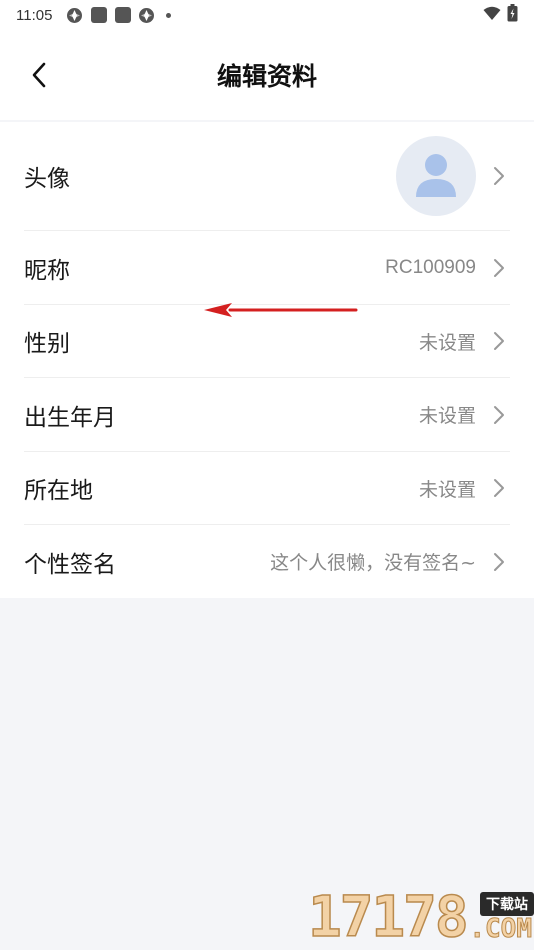 The width and height of the screenshot is (534, 950). Describe the element at coordinates (373, 563) in the screenshot. I see `signature-value: 这个人很懒，没有签名~` at that location.